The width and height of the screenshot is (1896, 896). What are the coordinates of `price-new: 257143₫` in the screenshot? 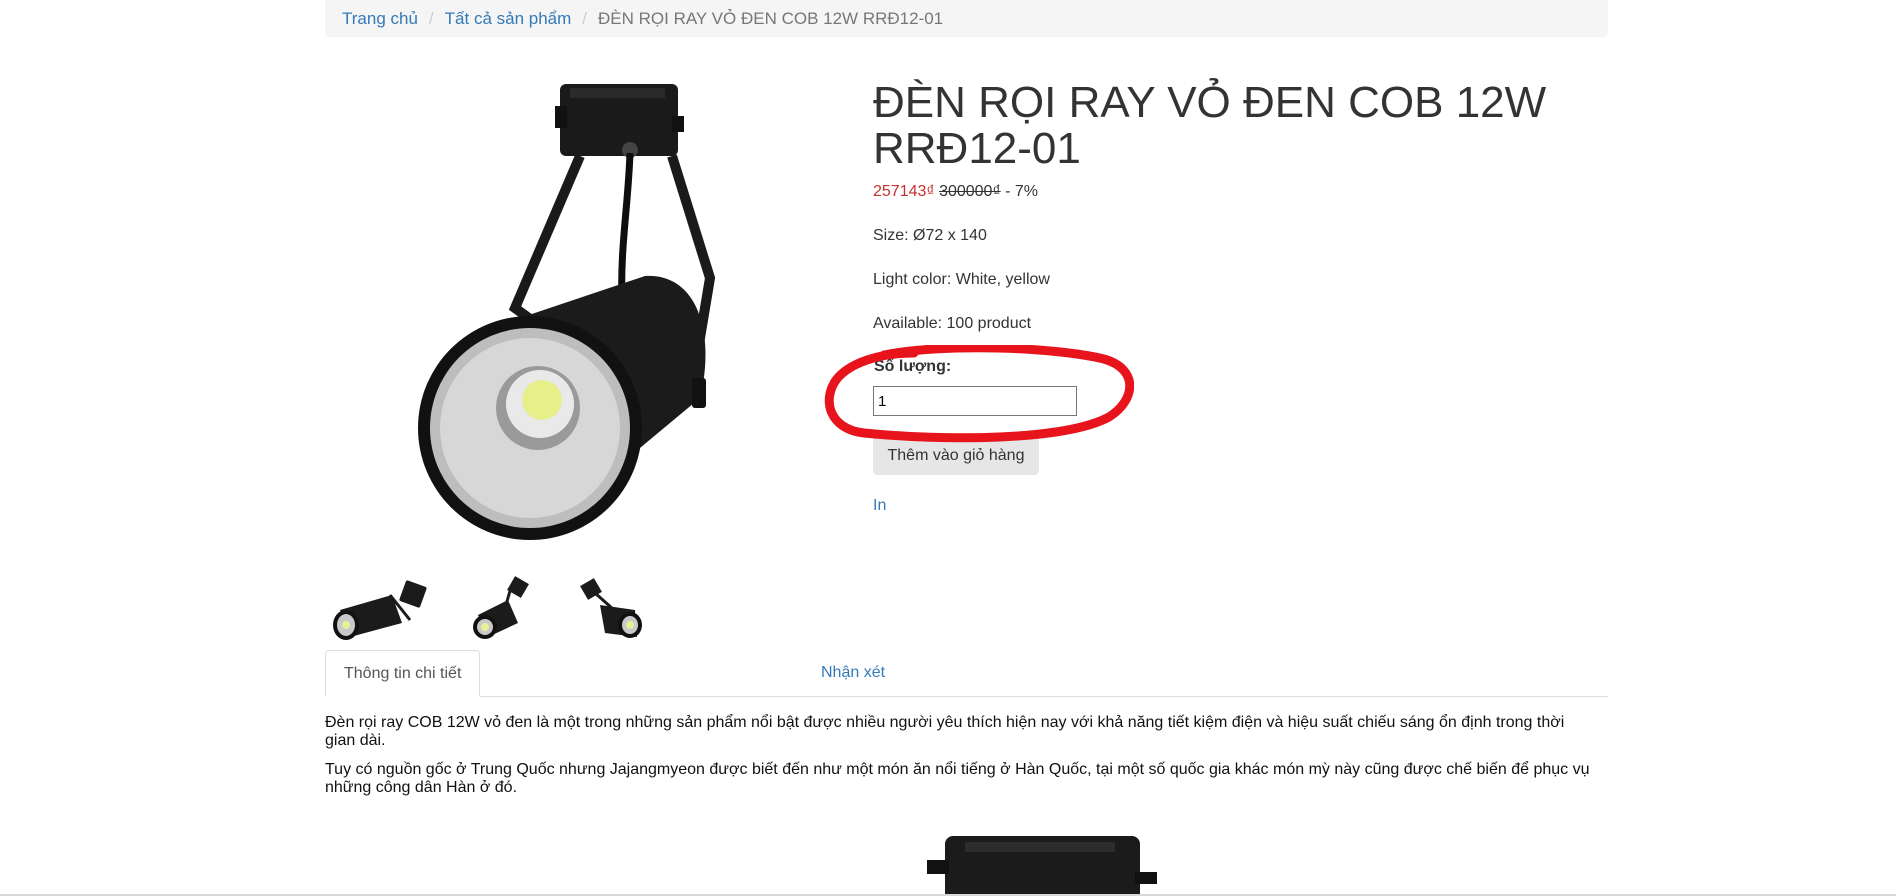 It's located at (904, 191).